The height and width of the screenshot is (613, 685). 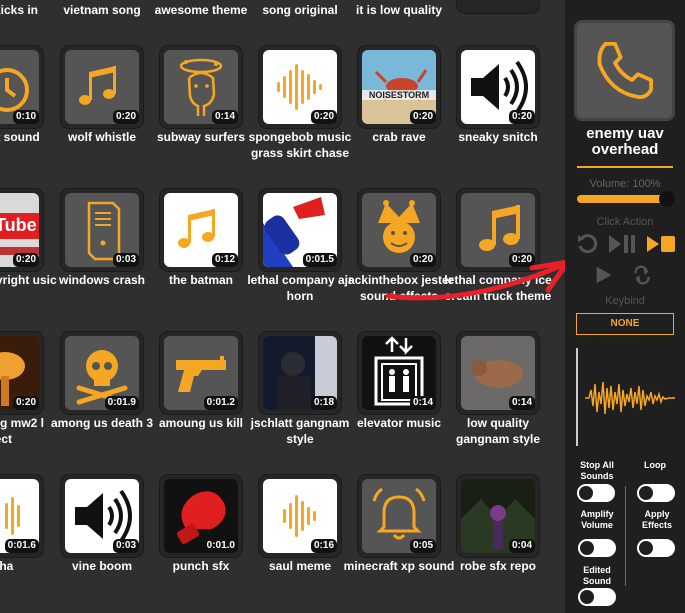 What do you see at coordinates (625, 536) in the screenshot?
I see `toggle-divider` at bounding box center [625, 536].